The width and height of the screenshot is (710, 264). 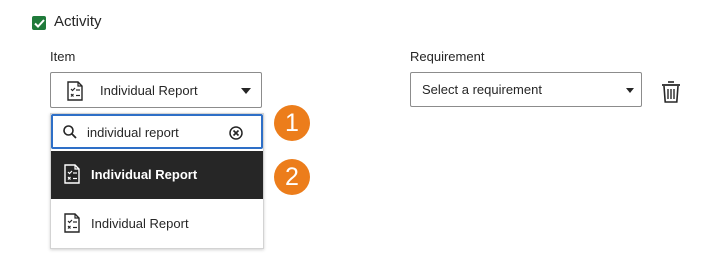 I want to click on item-label: Item, so click(x=63, y=56).